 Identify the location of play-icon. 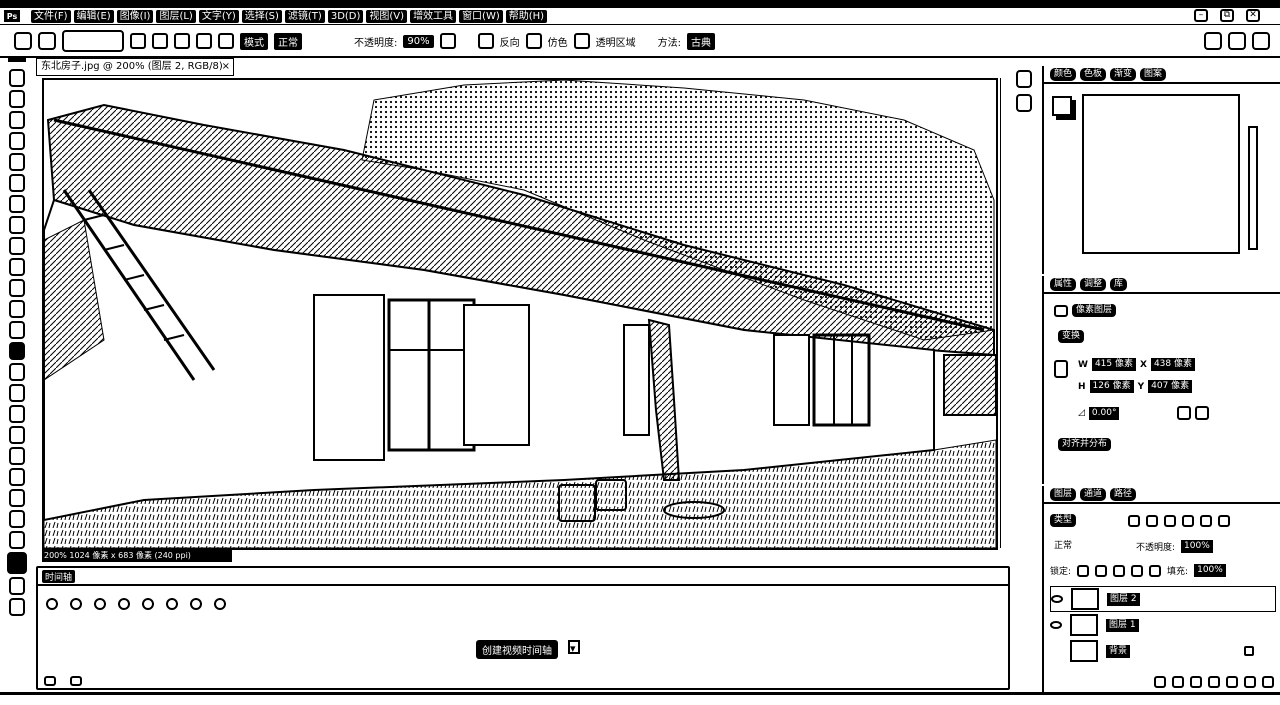
(100, 604).